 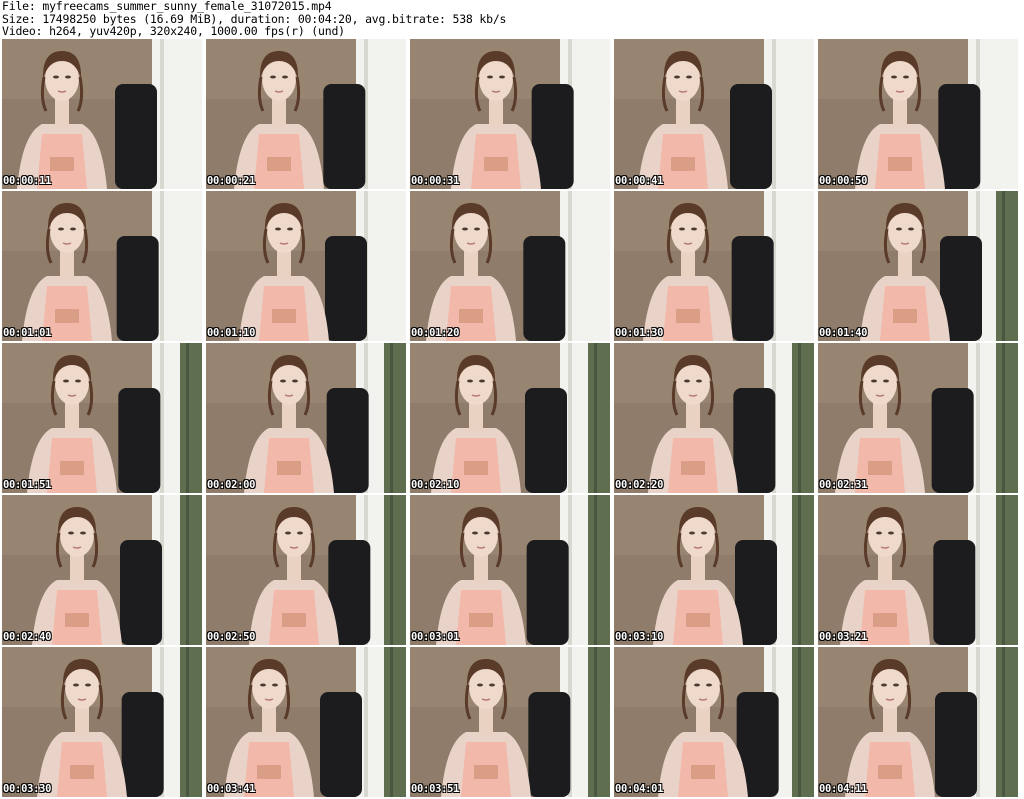 What do you see at coordinates (27, 789) in the screenshot?
I see `thumbnail-timestamp: 00:03:30` at bounding box center [27, 789].